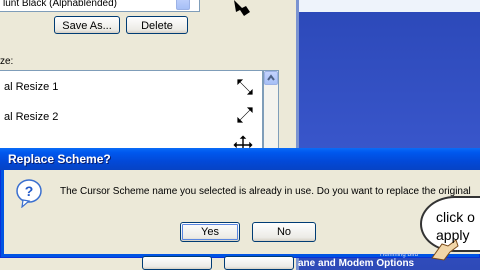  Describe the element at coordinates (29, 87) in the screenshot. I see `list-item: al Resize 1` at that location.